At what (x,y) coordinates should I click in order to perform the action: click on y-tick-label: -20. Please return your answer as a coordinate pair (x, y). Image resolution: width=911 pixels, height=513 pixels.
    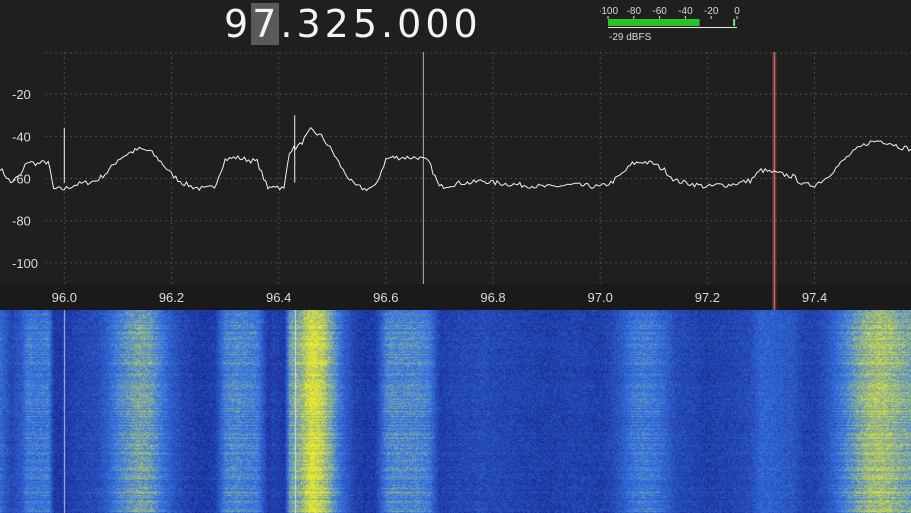
    Looking at the image, I should click on (21, 94).